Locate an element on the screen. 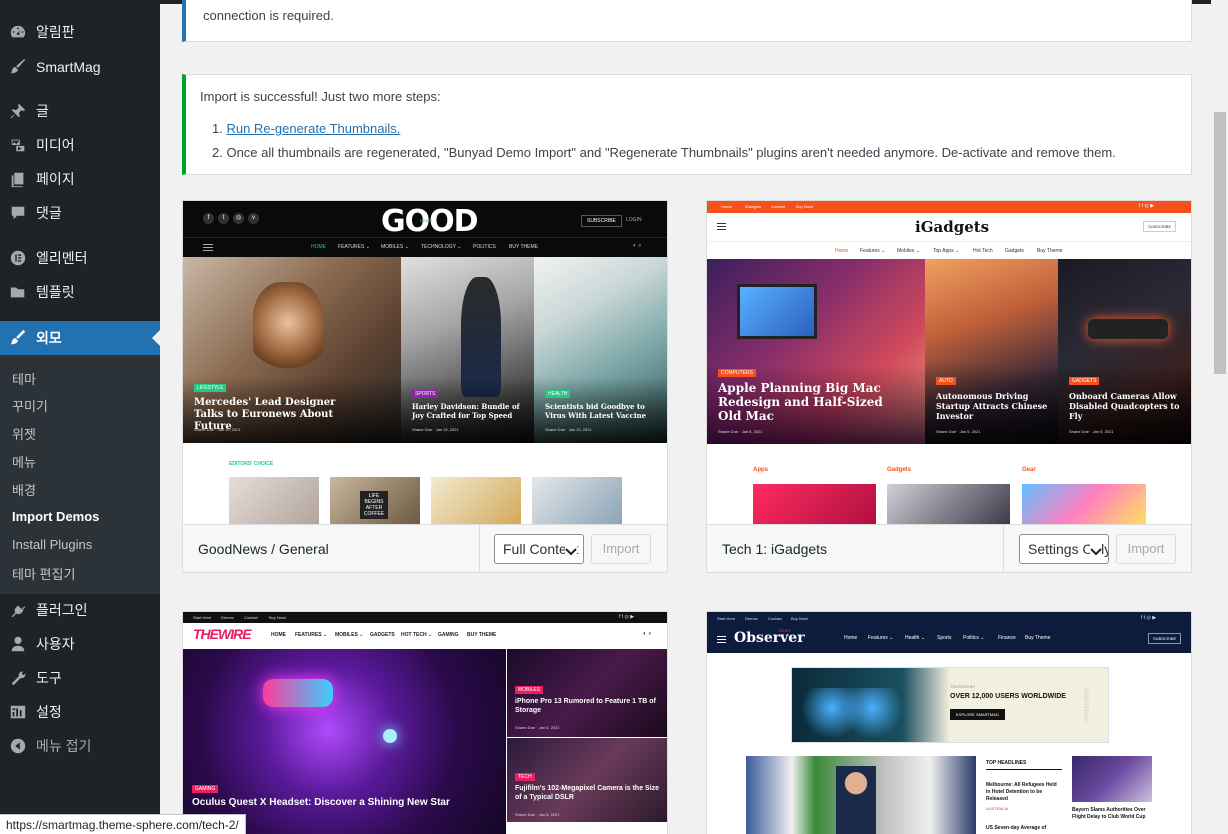 The height and width of the screenshot is (834, 1228). submenu-background: 배경 is located at coordinates (24, 489).